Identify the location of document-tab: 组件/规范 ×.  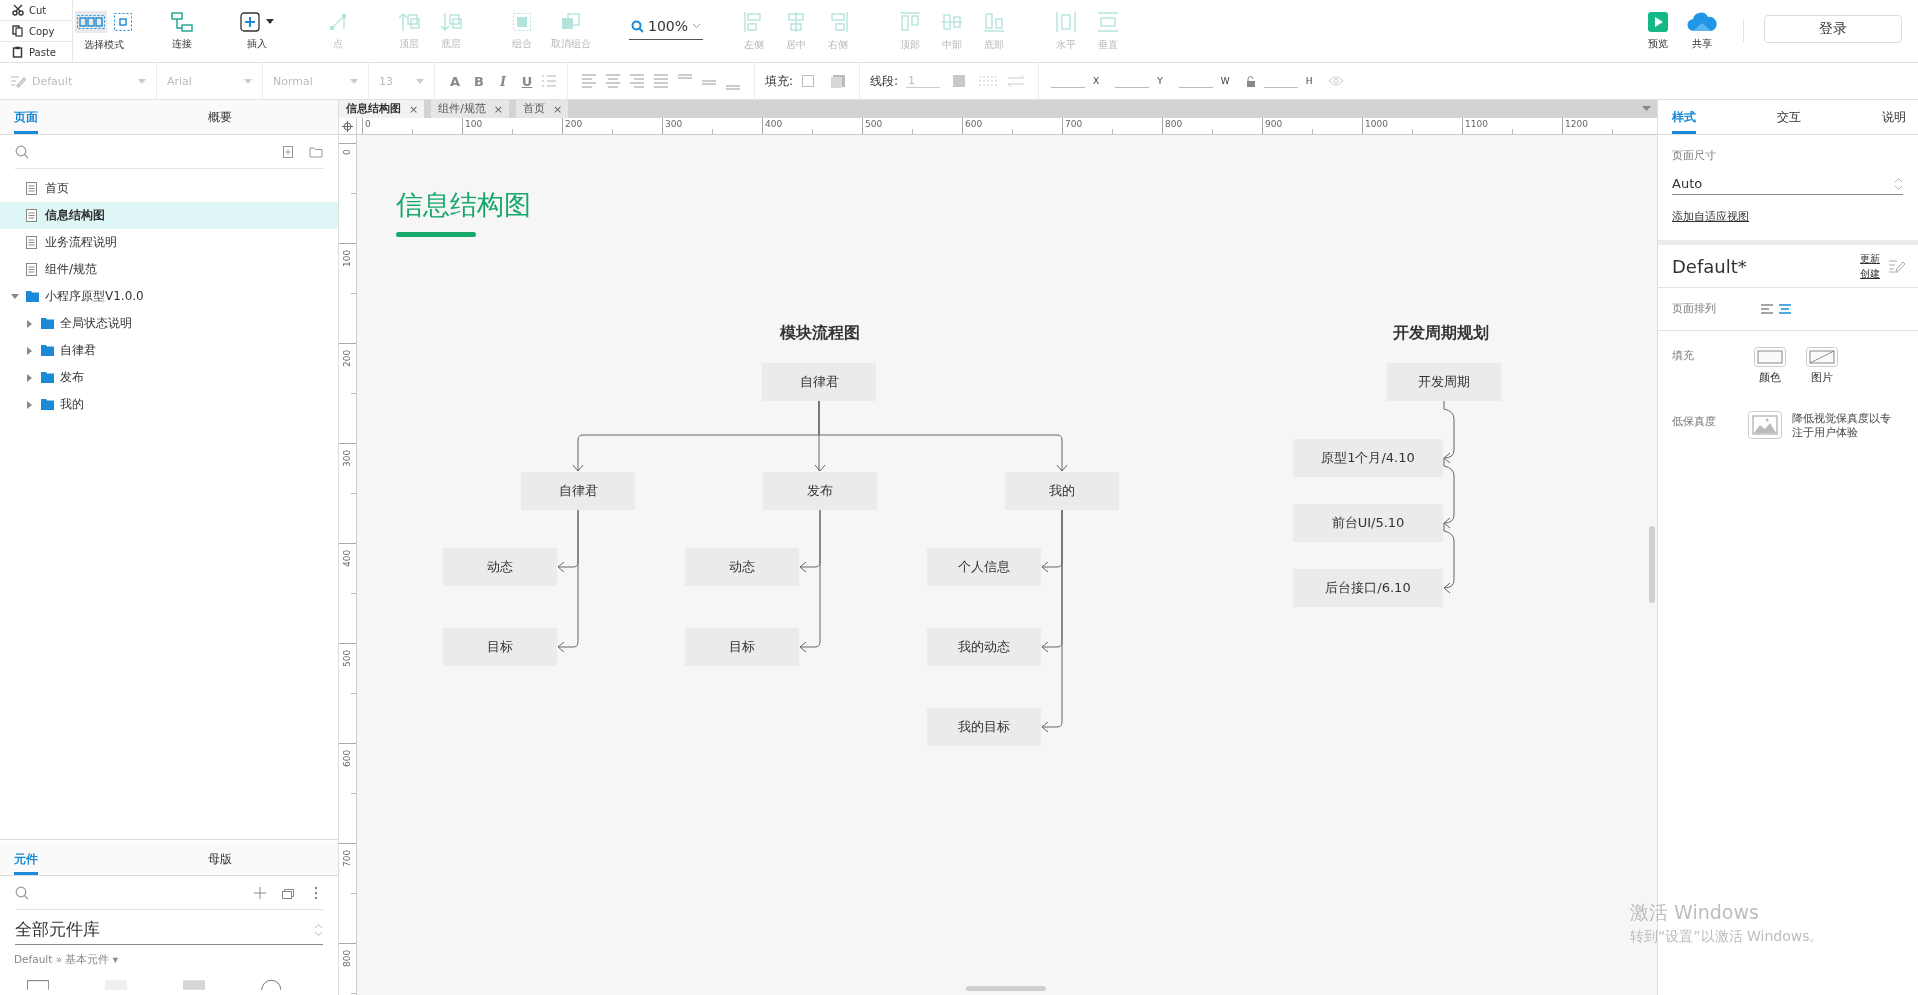
(470, 109).